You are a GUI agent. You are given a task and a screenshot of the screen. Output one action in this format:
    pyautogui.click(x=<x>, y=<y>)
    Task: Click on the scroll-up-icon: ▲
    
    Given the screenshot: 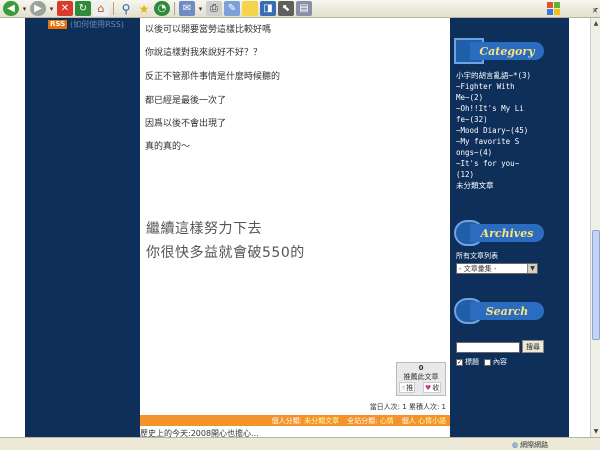 What is the action you would take?
    pyautogui.click(x=596, y=23)
    